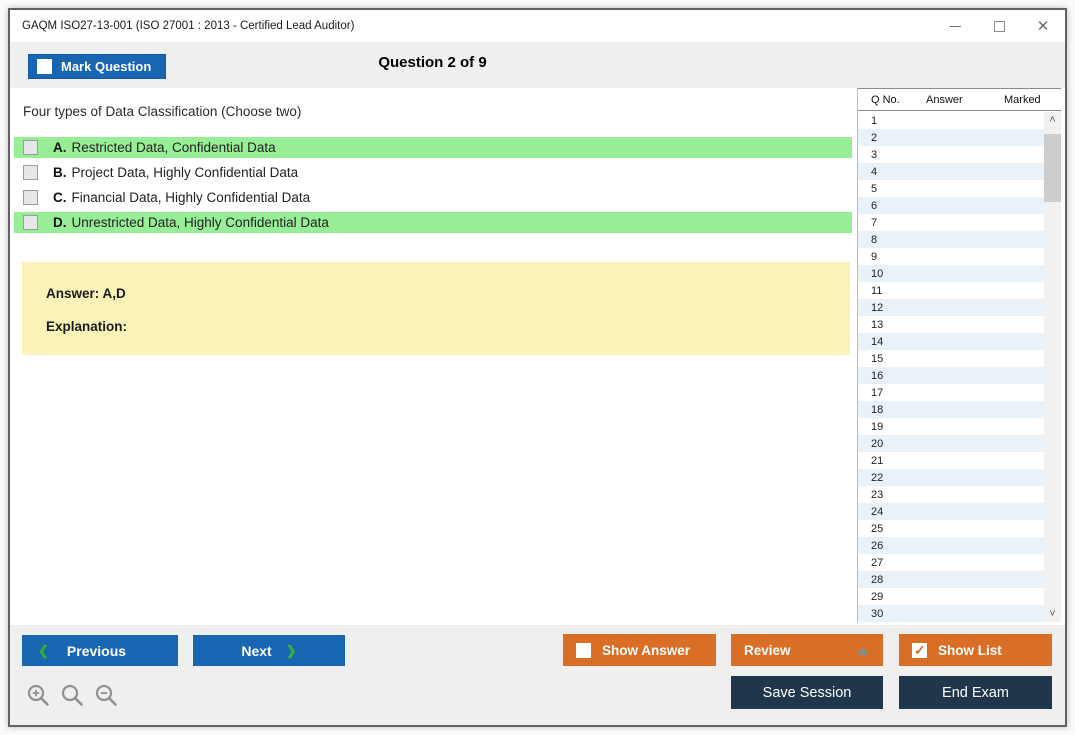 This screenshot has height=735, width=1075. I want to click on option-letter: C., so click(60, 197).